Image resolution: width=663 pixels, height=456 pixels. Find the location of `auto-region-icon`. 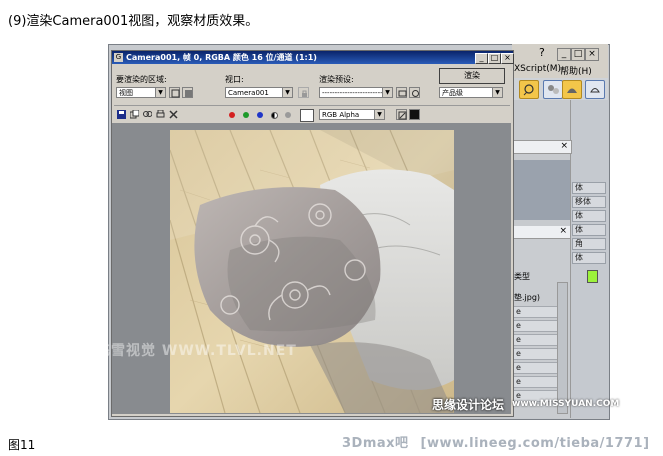

auto-region-icon is located at coordinates (187, 92).